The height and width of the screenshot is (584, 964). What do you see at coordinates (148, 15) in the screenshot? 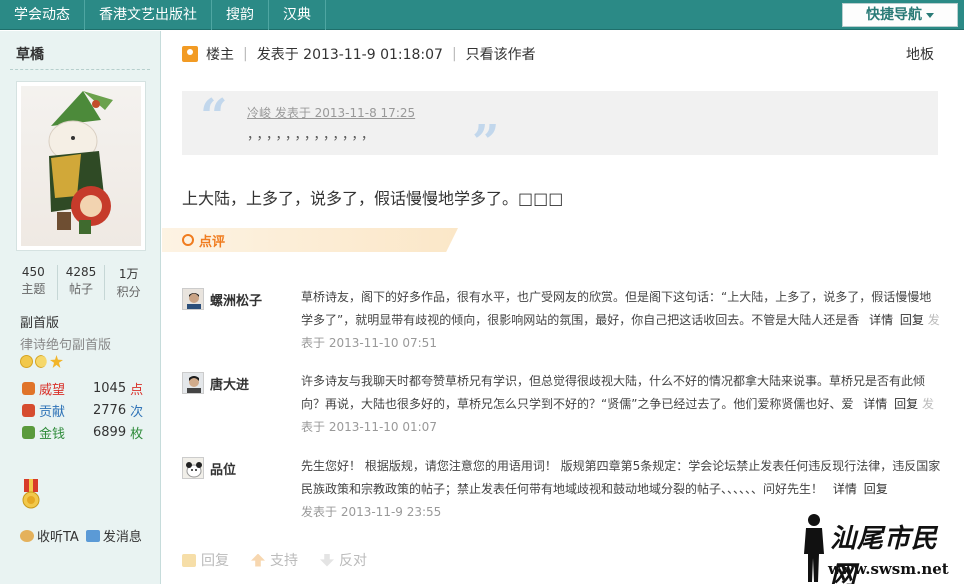
I see `nav-link-hk-literature-press: 香港文艺出版社` at bounding box center [148, 15].